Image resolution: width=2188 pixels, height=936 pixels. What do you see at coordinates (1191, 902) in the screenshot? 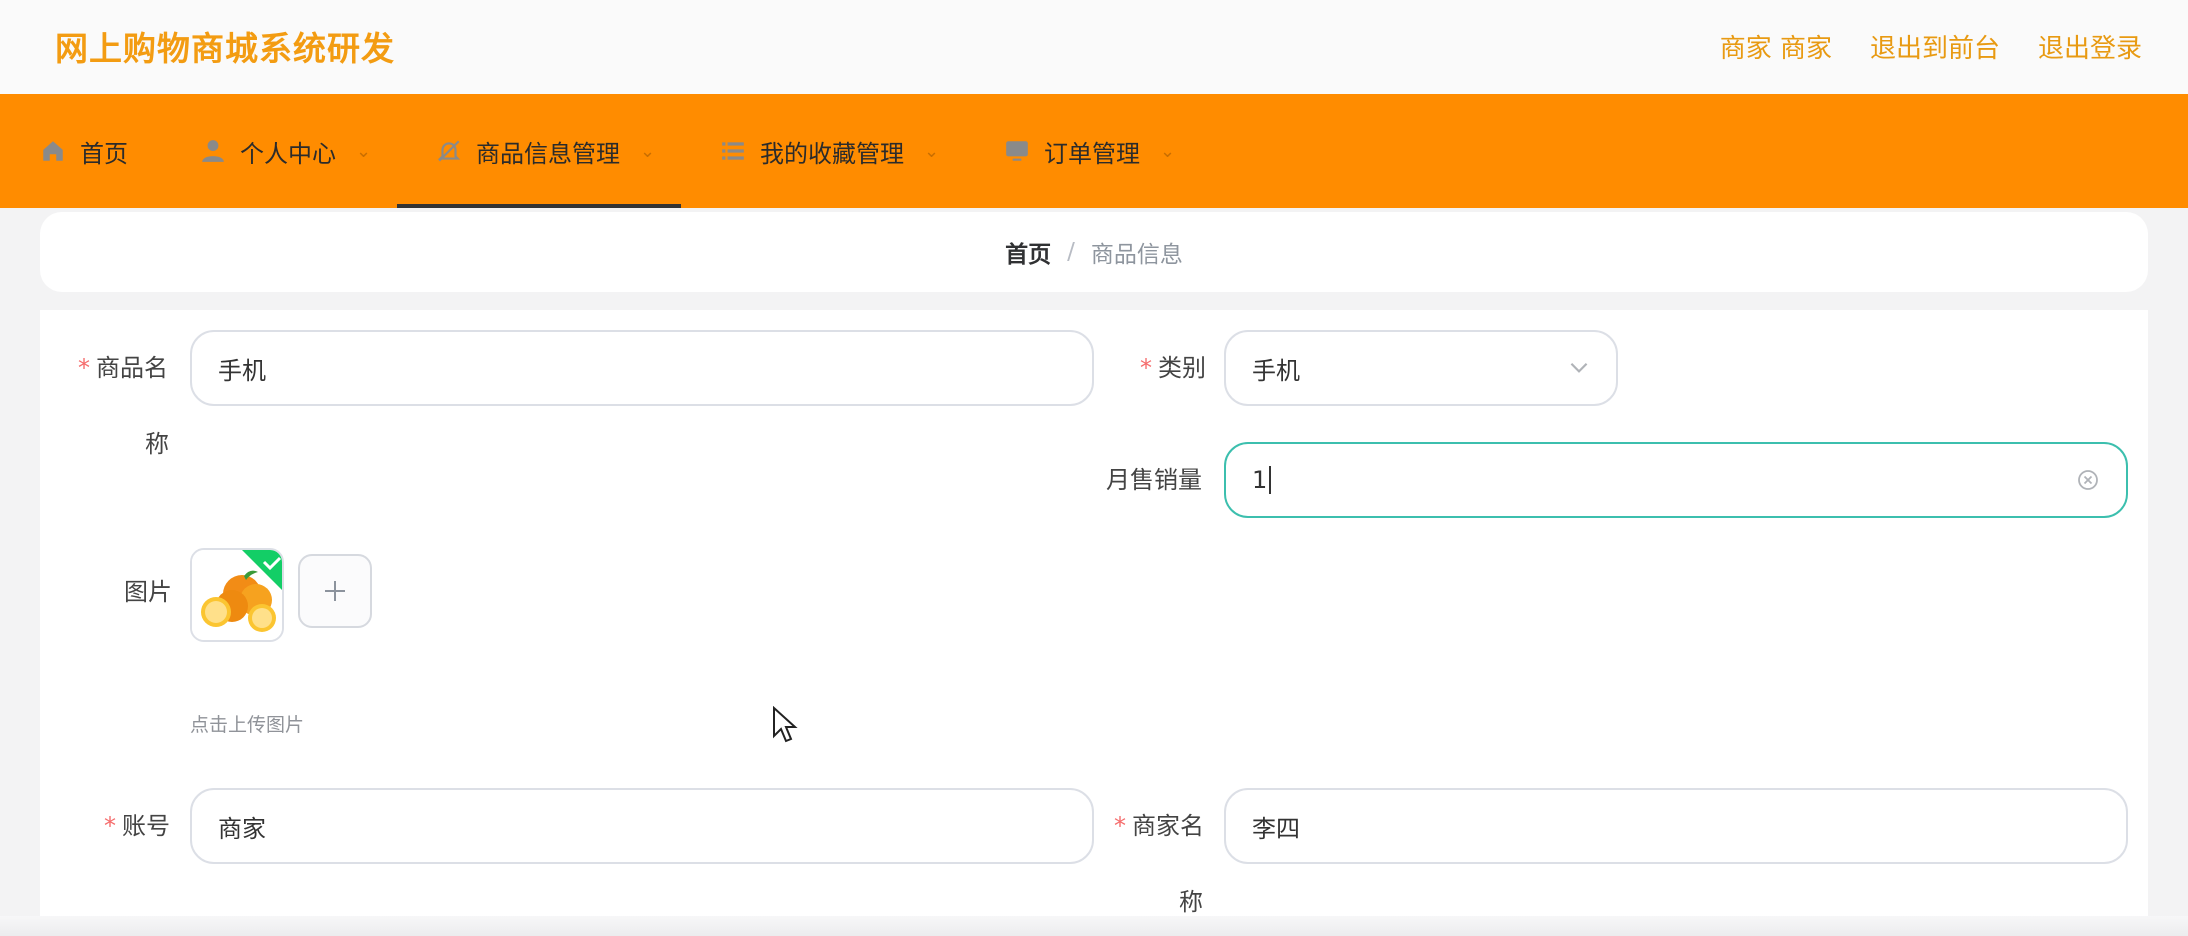
I see `merchant-name-label-wrap: 称` at bounding box center [1191, 902].